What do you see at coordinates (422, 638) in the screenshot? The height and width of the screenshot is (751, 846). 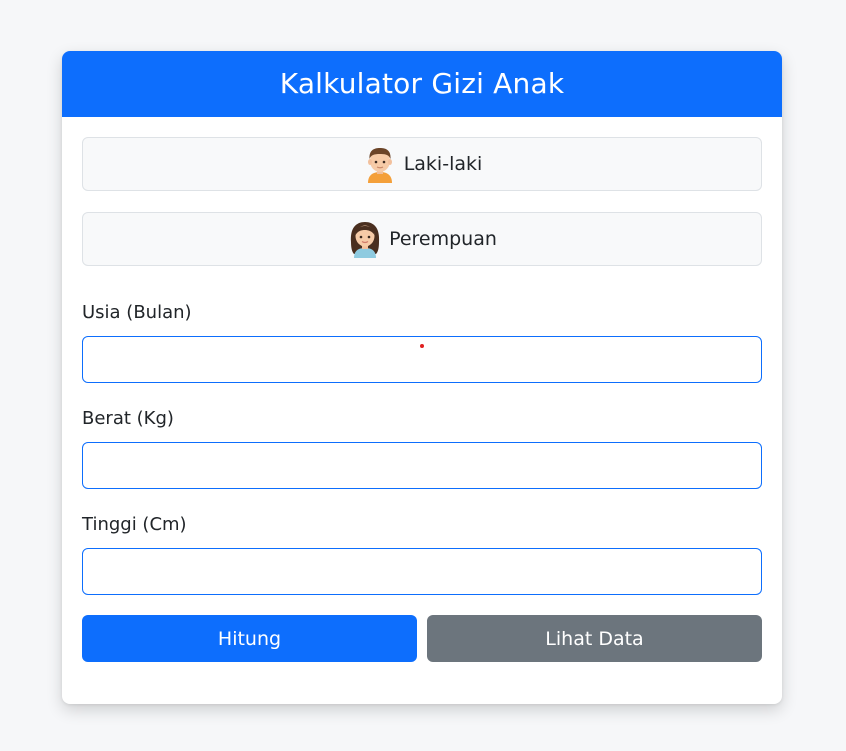 I see `action-row: Hitung Lihat Data` at bounding box center [422, 638].